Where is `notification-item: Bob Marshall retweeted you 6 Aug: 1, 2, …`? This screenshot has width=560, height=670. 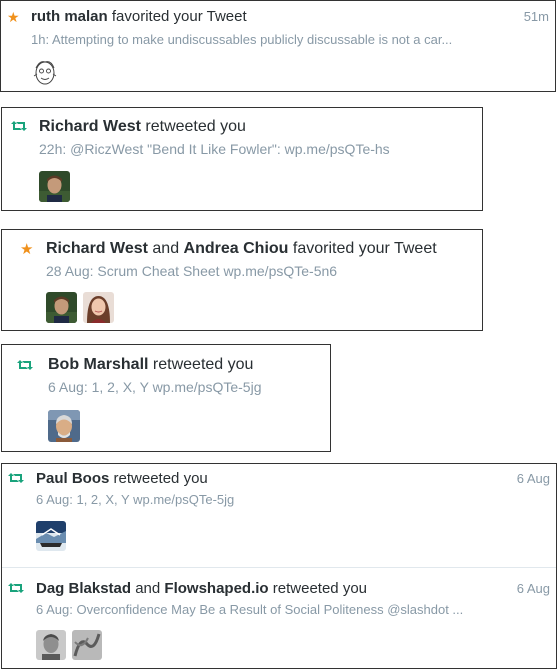
notification-item: Bob Marshall retweeted you 6 Aug: 1, 2, … is located at coordinates (166, 399).